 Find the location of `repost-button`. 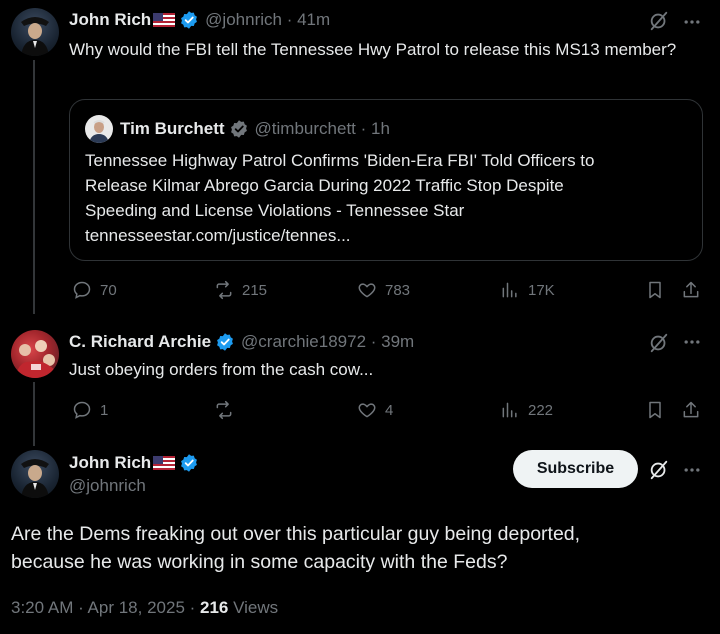

repost-button is located at coordinates (228, 410).